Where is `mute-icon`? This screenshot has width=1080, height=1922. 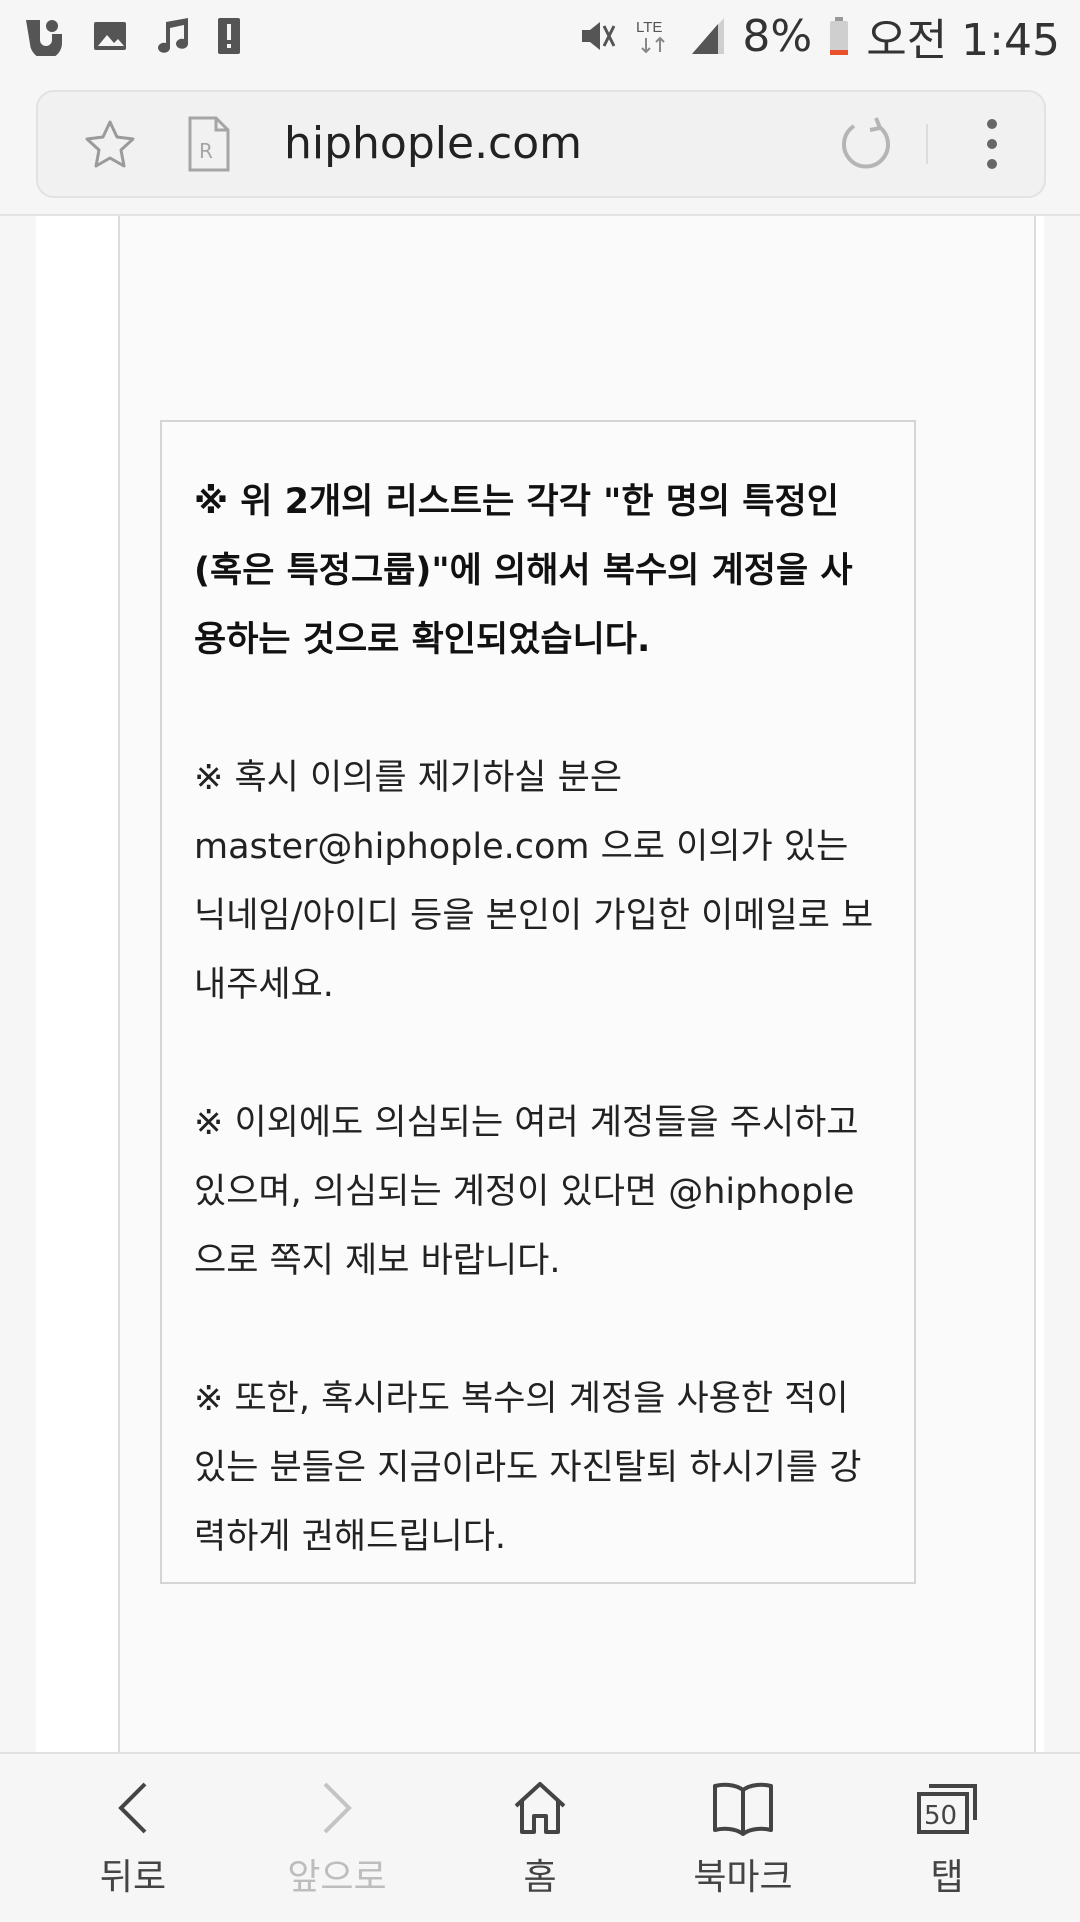
mute-icon is located at coordinates (598, 36).